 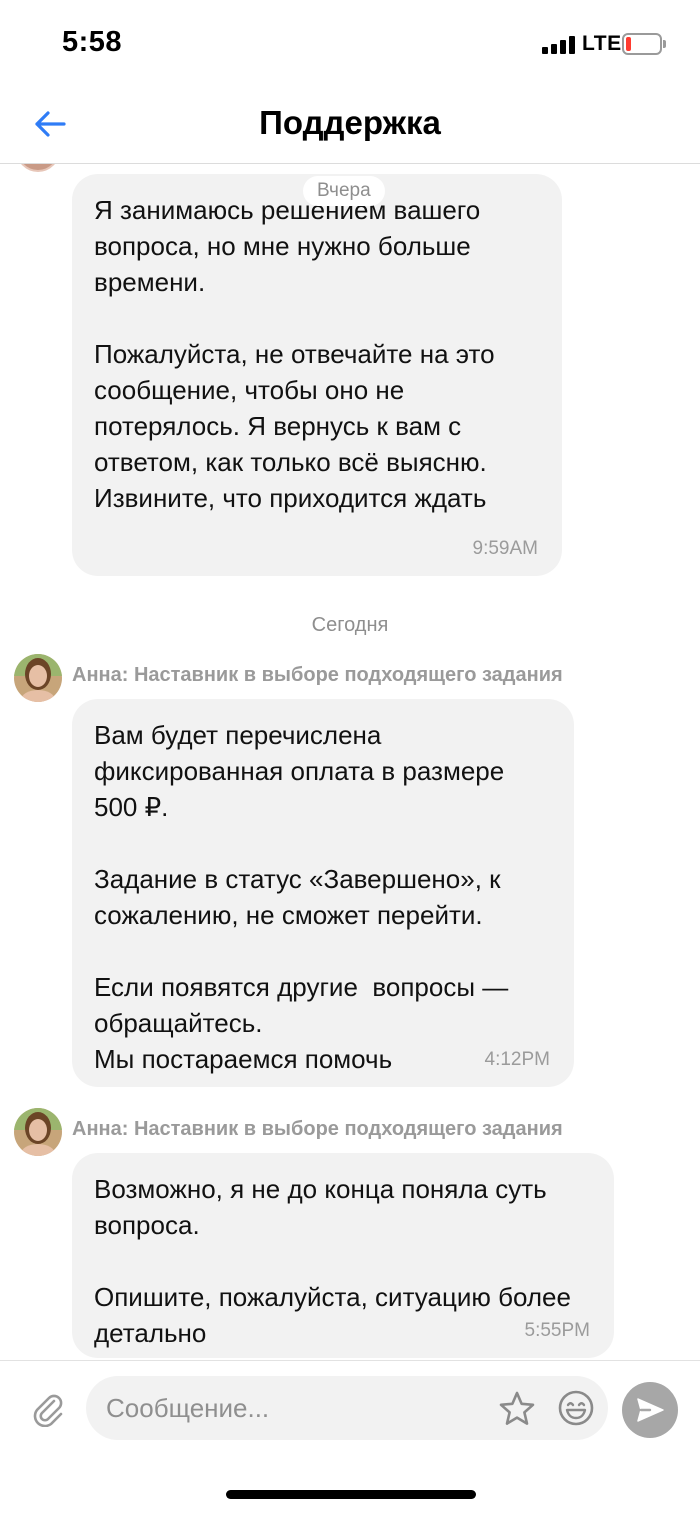 I want to click on message-composer, so click(x=350, y=1410).